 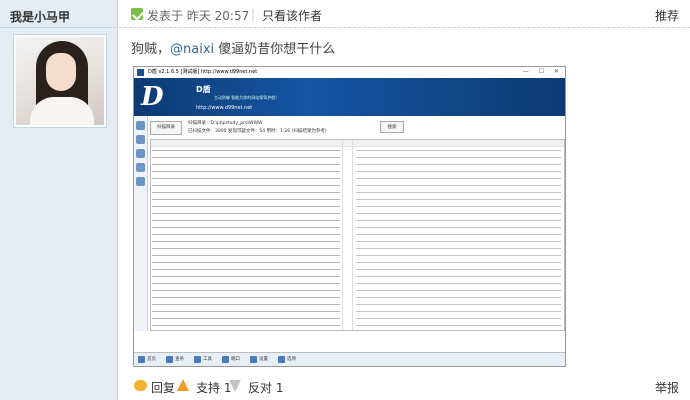 I want to click on tool-icon, so click(x=140, y=167).